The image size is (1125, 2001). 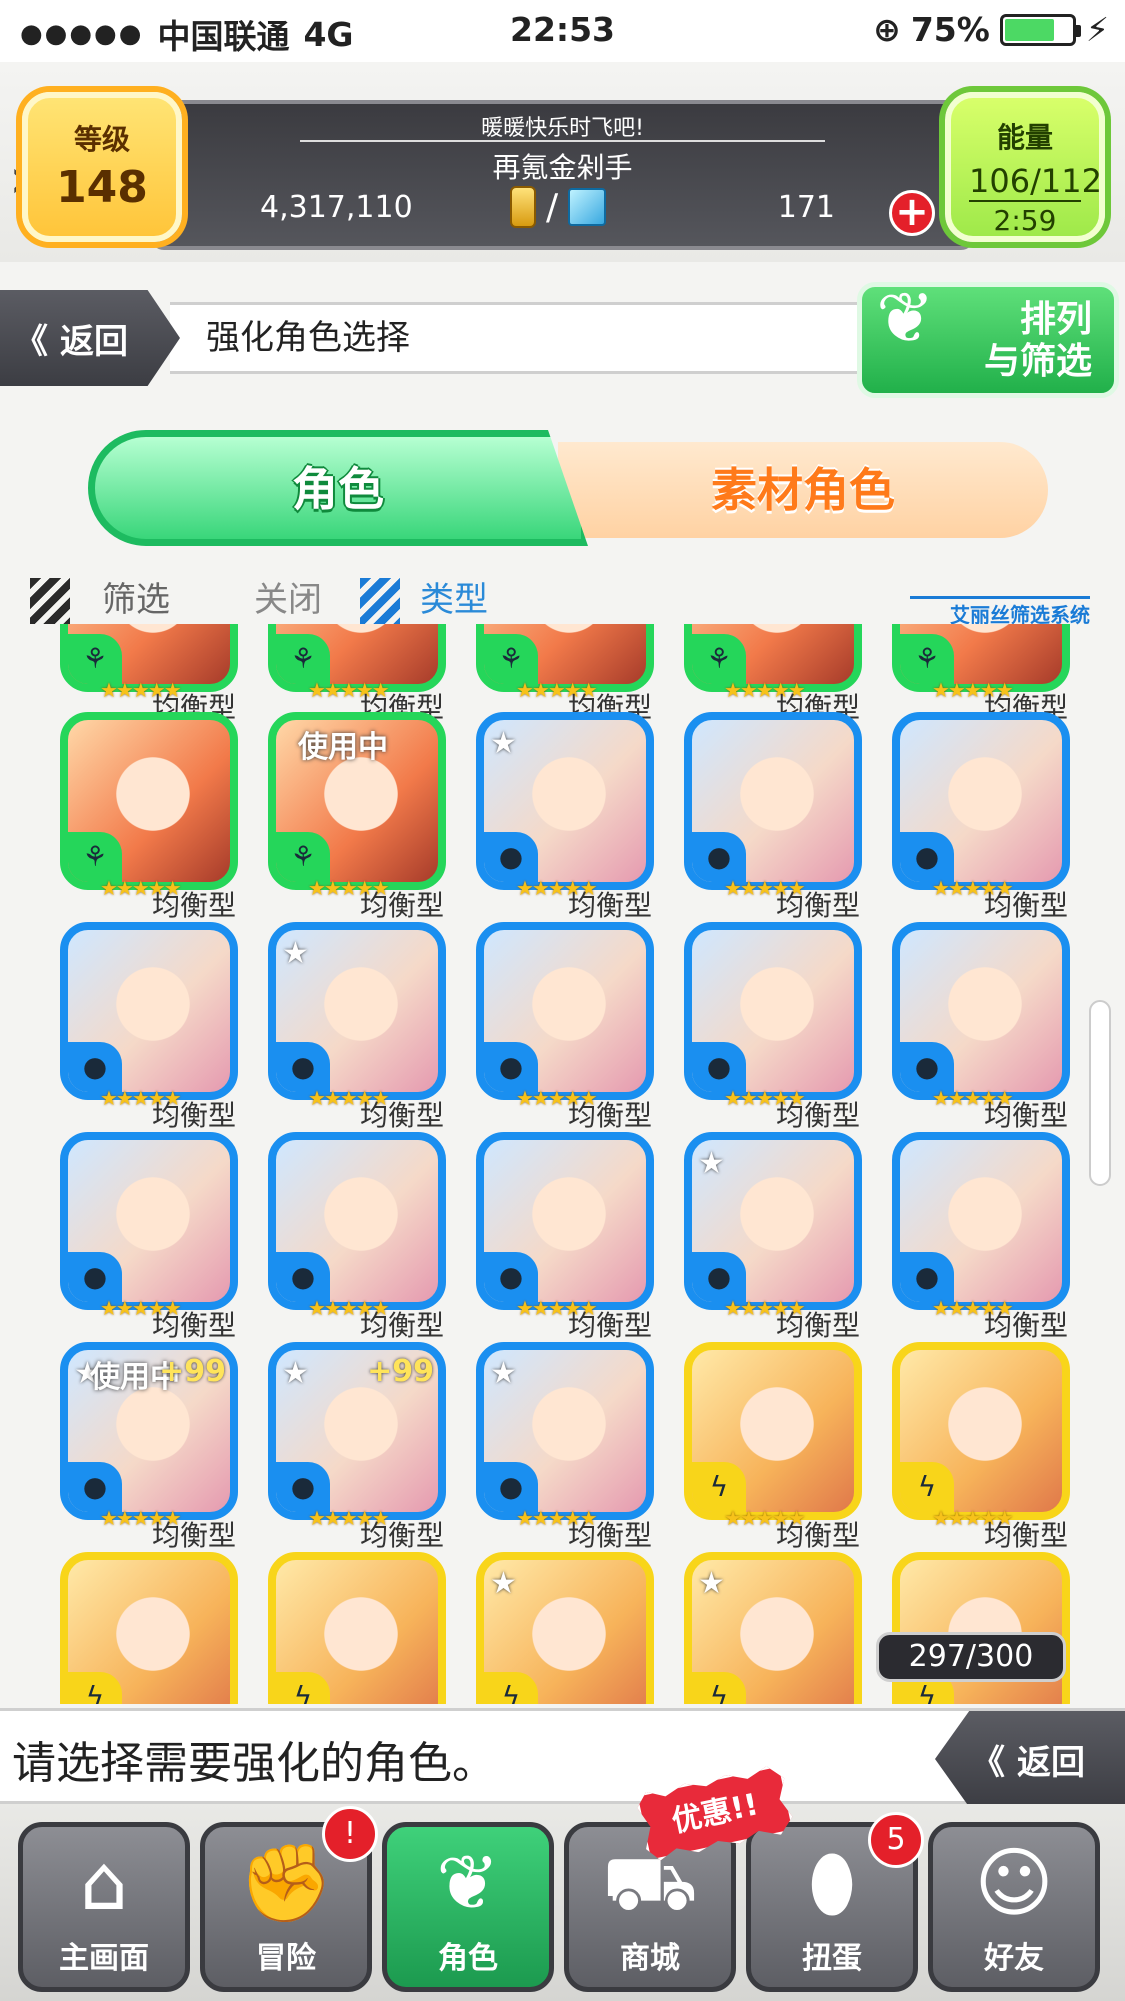 What do you see at coordinates (357, 1431) in the screenshot?
I see `character-card: ● ★ +99` at bounding box center [357, 1431].